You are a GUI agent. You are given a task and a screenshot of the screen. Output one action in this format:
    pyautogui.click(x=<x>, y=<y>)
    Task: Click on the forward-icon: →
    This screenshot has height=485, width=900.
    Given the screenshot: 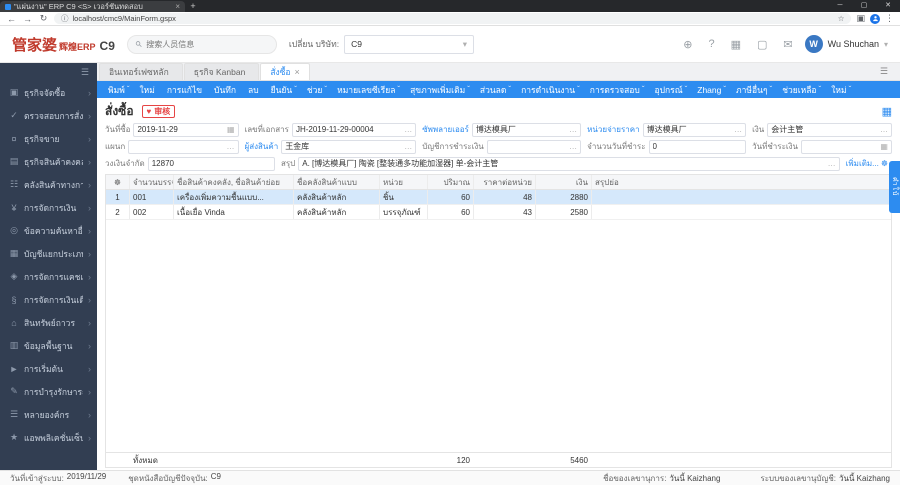 What is the action you would take?
    pyautogui.click(x=27, y=19)
    